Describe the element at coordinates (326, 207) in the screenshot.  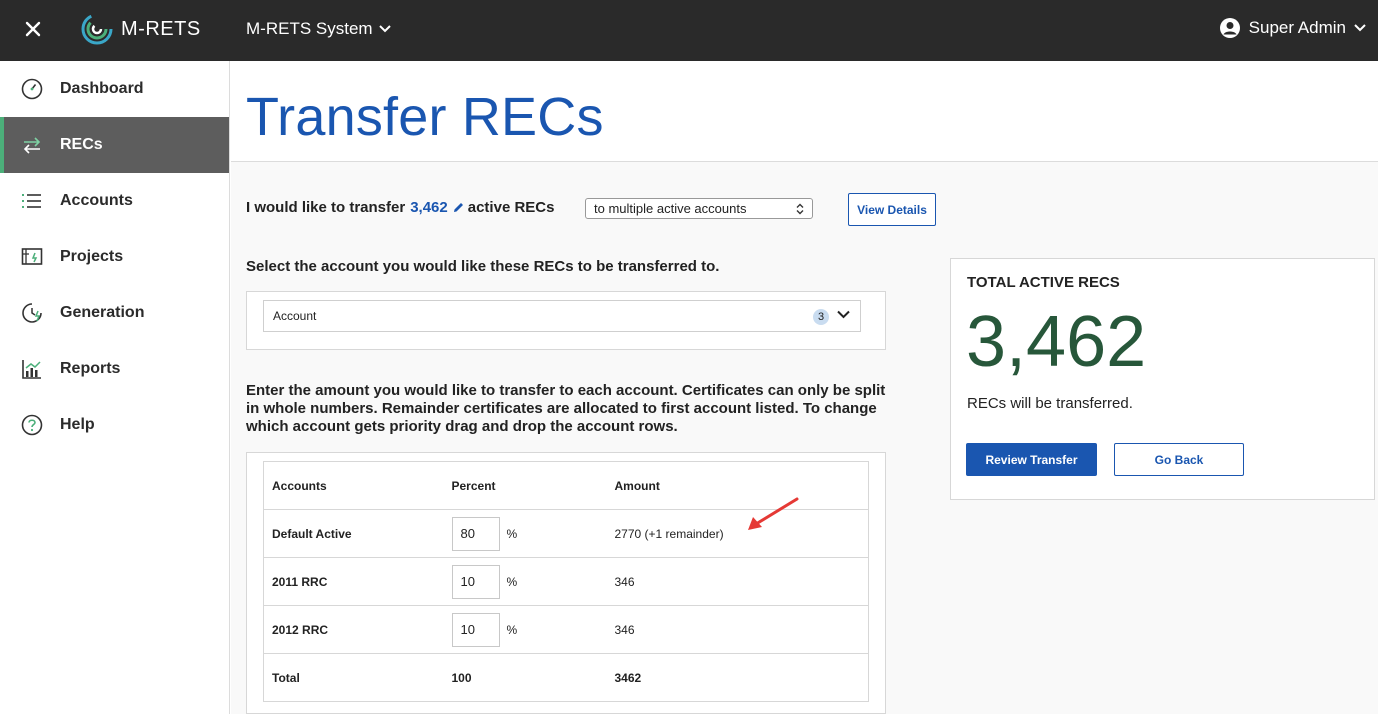
I see `transfer-prefix: I would like to transfer` at that location.